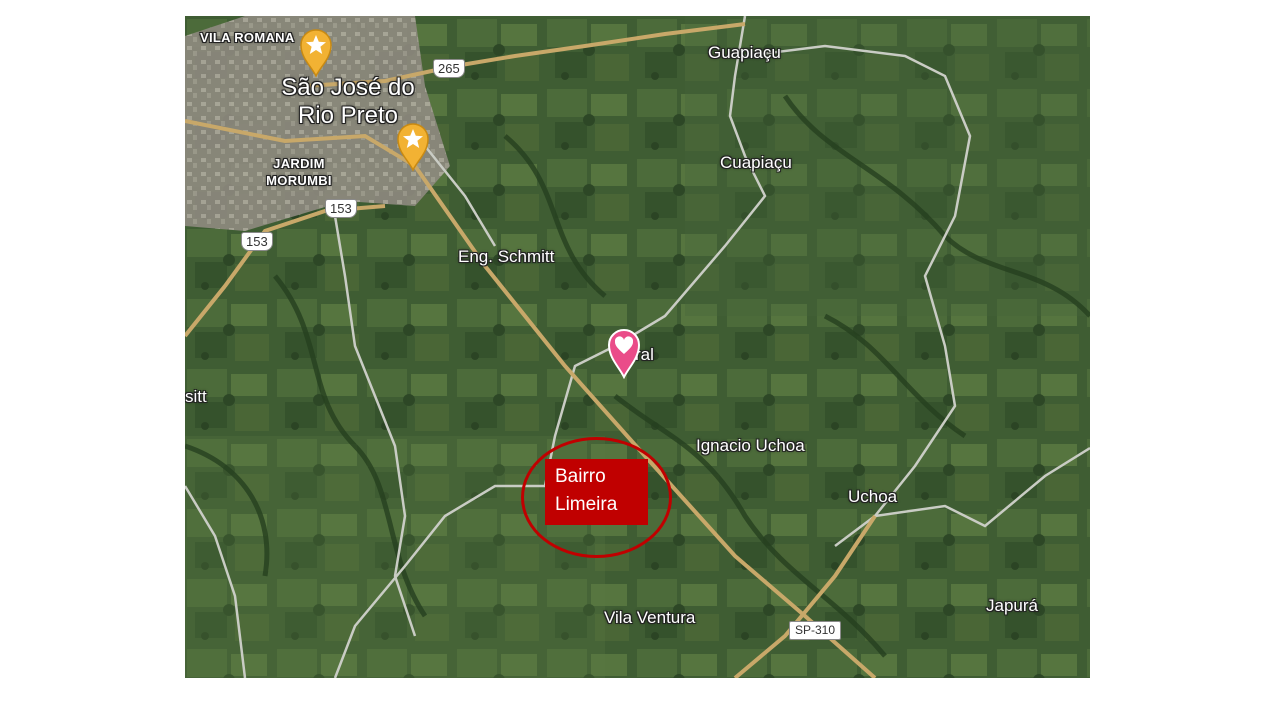  What do you see at coordinates (624, 353) in the screenshot?
I see `heart-pin-icon` at bounding box center [624, 353].